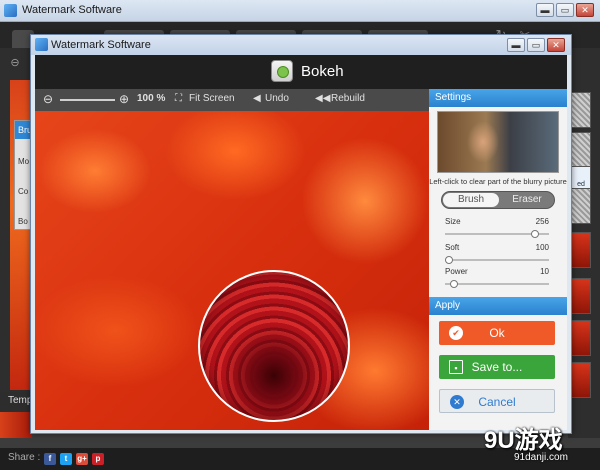  What do you see at coordinates (457, 402) in the screenshot?
I see `close-icon: ✕` at bounding box center [457, 402].